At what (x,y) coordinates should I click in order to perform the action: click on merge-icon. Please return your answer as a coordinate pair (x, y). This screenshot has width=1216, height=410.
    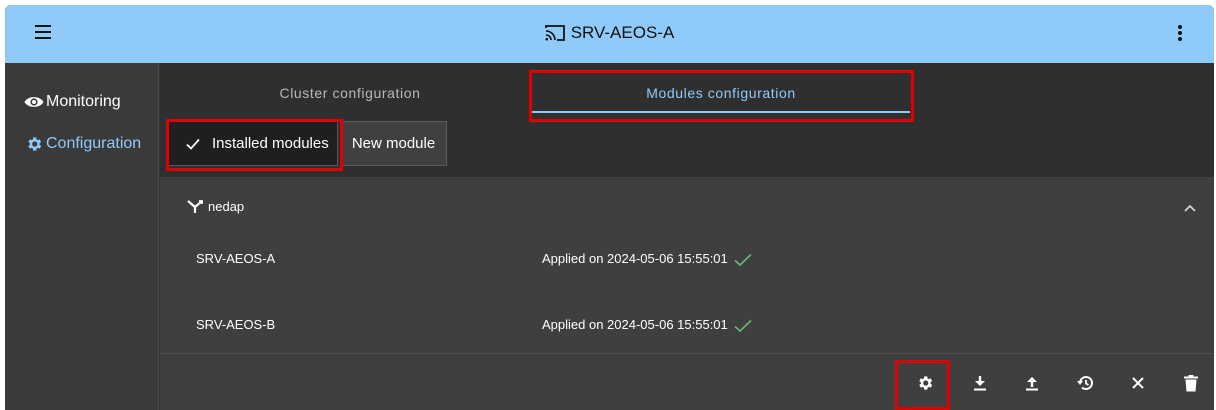
    Looking at the image, I should click on (195, 206).